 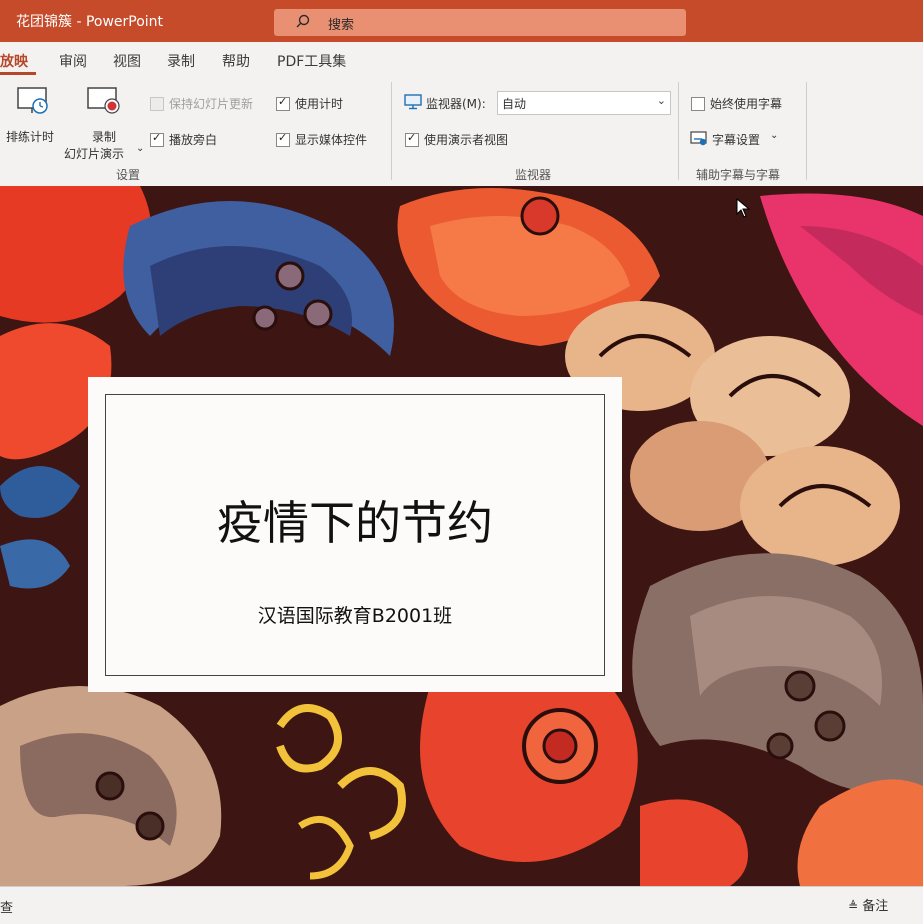 What do you see at coordinates (18, 73) in the screenshot?
I see `active-tab-indicator` at bounding box center [18, 73].